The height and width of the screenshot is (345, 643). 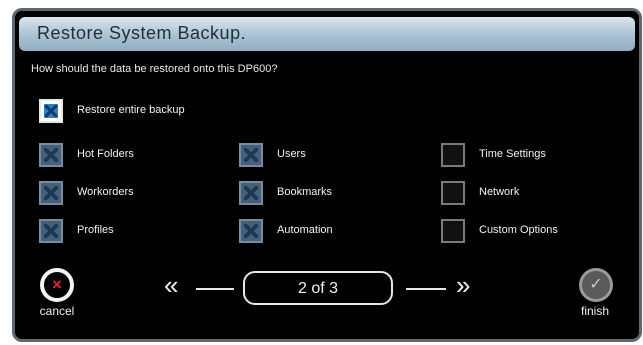 I want to click on finish-label: finish, so click(x=594, y=311).